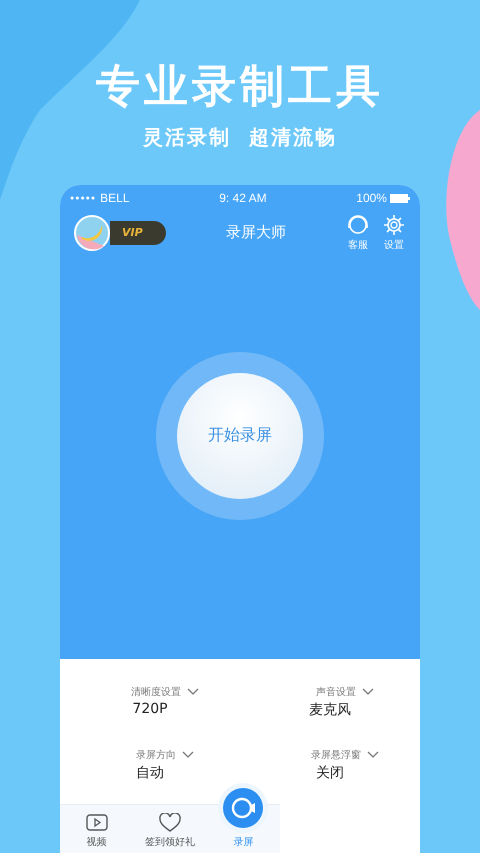 Image resolution: width=480 pixels, height=853 pixels. What do you see at coordinates (156, 755) in the screenshot?
I see `setting-label: 录屏方向` at bounding box center [156, 755].